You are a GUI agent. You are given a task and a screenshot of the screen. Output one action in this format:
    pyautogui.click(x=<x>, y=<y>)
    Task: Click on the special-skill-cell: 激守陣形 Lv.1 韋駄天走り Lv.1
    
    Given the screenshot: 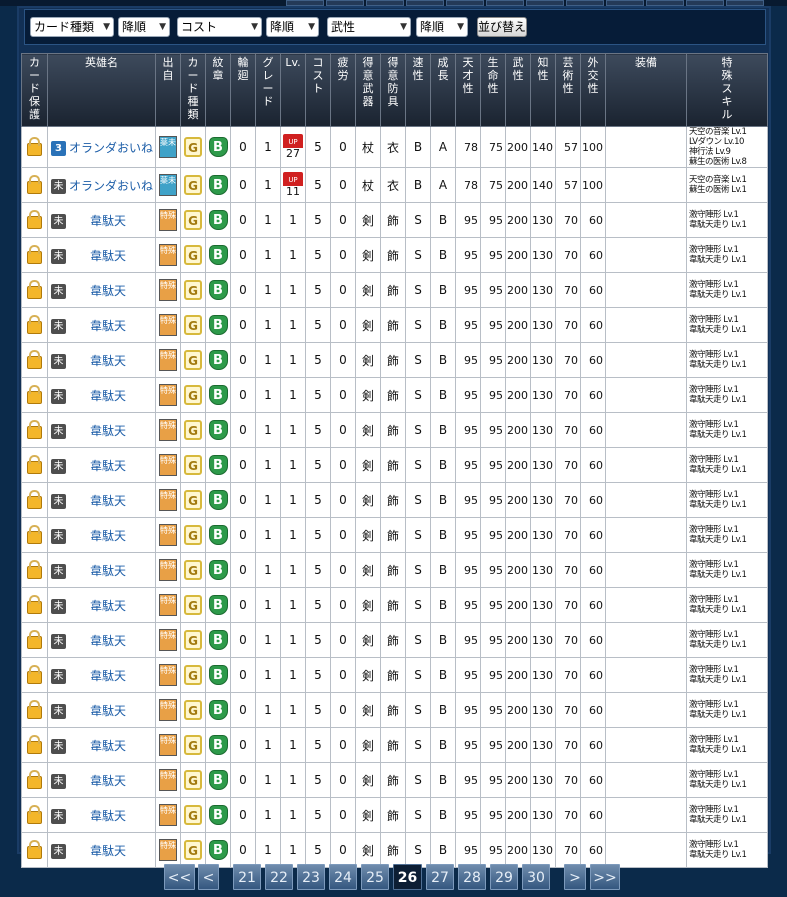 What is the action you would take?
    pyautogui.click(x=727, y=570)
    